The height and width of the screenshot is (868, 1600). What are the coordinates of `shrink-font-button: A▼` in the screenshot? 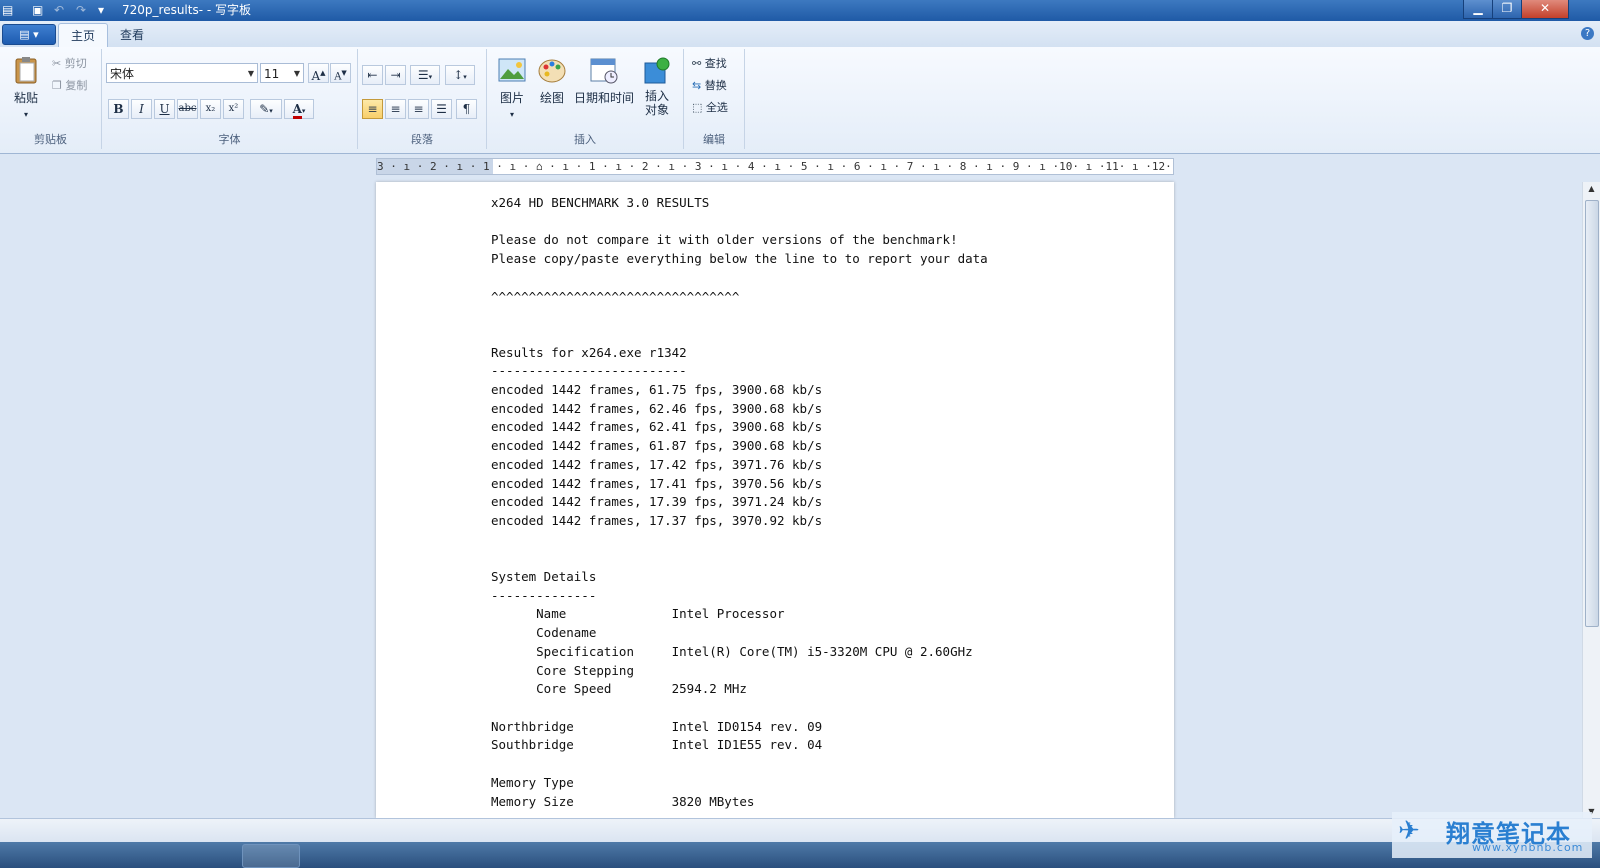 It's located at (340, 73).